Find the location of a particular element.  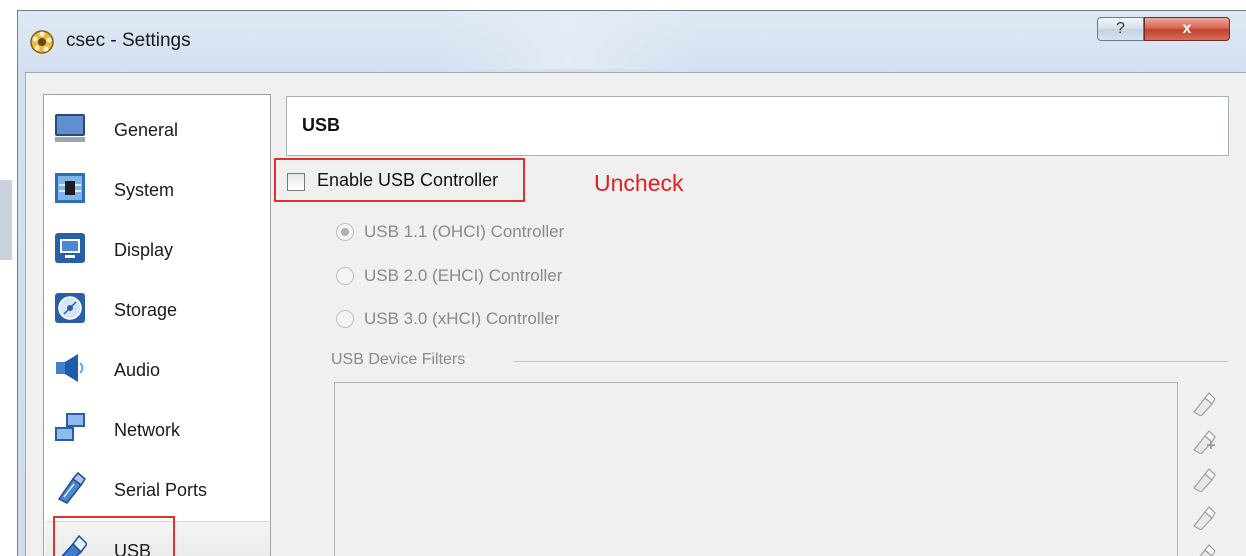

usb-1-1-label: USB 1.1 (OHCI) Controller is located at coordinates (464, 231).